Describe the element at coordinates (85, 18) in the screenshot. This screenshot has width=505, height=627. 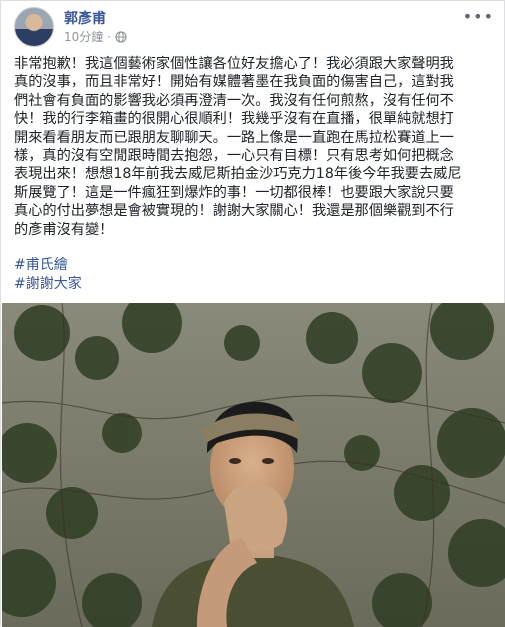
I see `author-name: 郭彥甫` at that location.